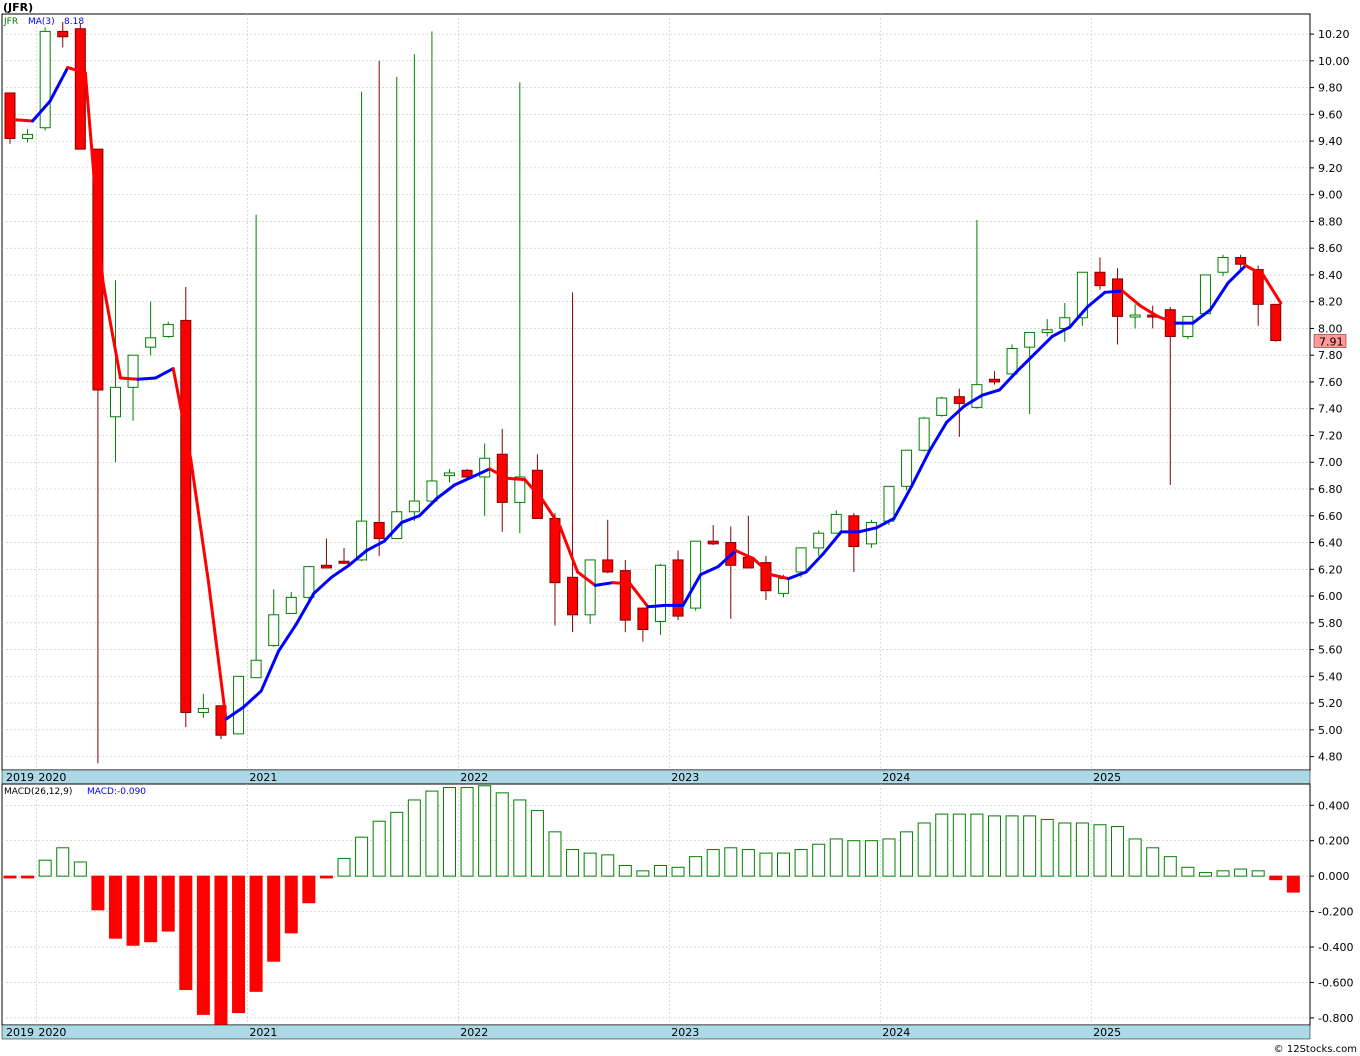  Describe the element at coordinates (1330, 221) in the screenshot. I see `price-tick-label: 8.80` at that location.